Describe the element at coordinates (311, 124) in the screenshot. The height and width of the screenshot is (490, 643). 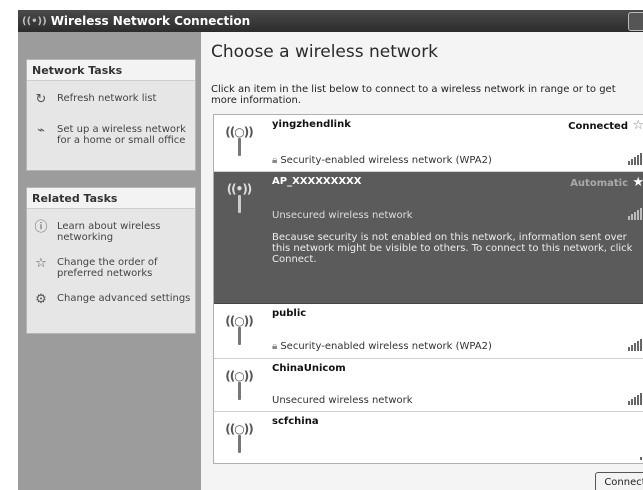
I see `network-ssid: yingzhendlink` at that location.